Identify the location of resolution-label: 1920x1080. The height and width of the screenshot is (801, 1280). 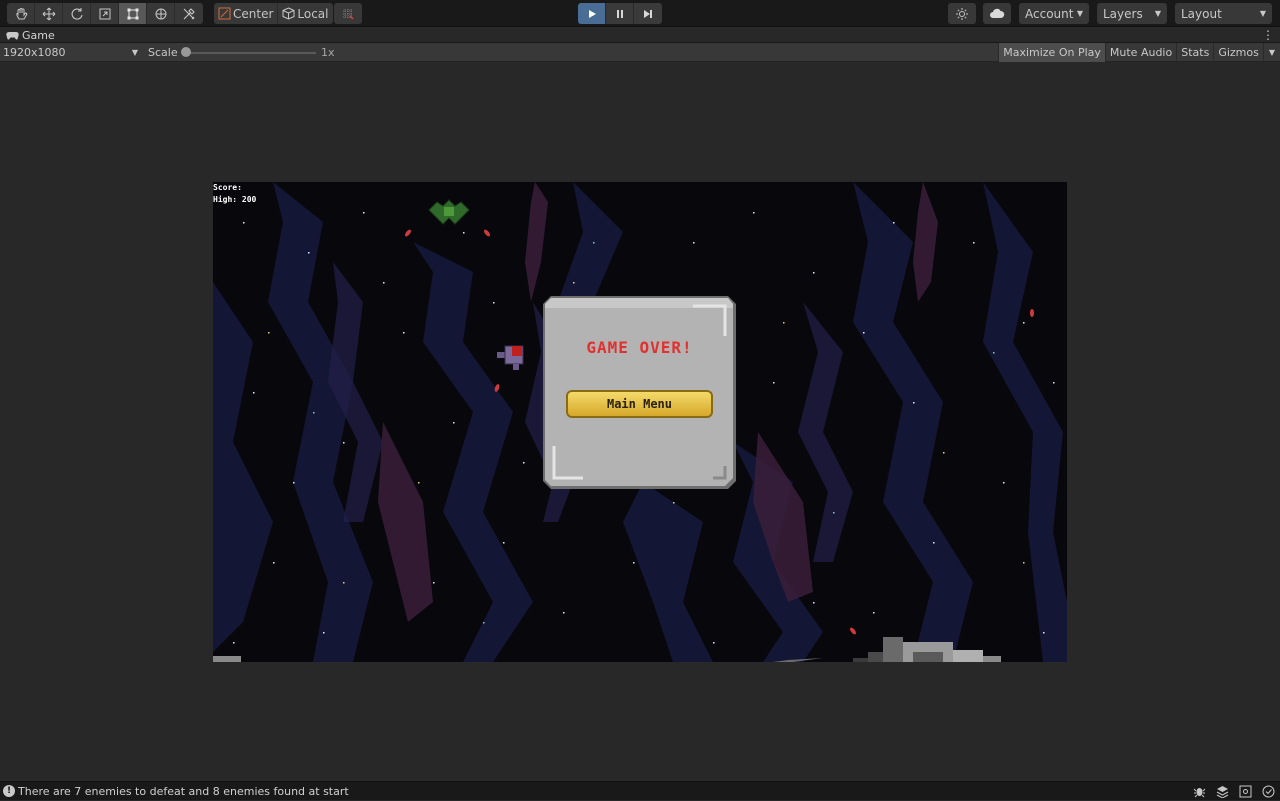
(34, 52).